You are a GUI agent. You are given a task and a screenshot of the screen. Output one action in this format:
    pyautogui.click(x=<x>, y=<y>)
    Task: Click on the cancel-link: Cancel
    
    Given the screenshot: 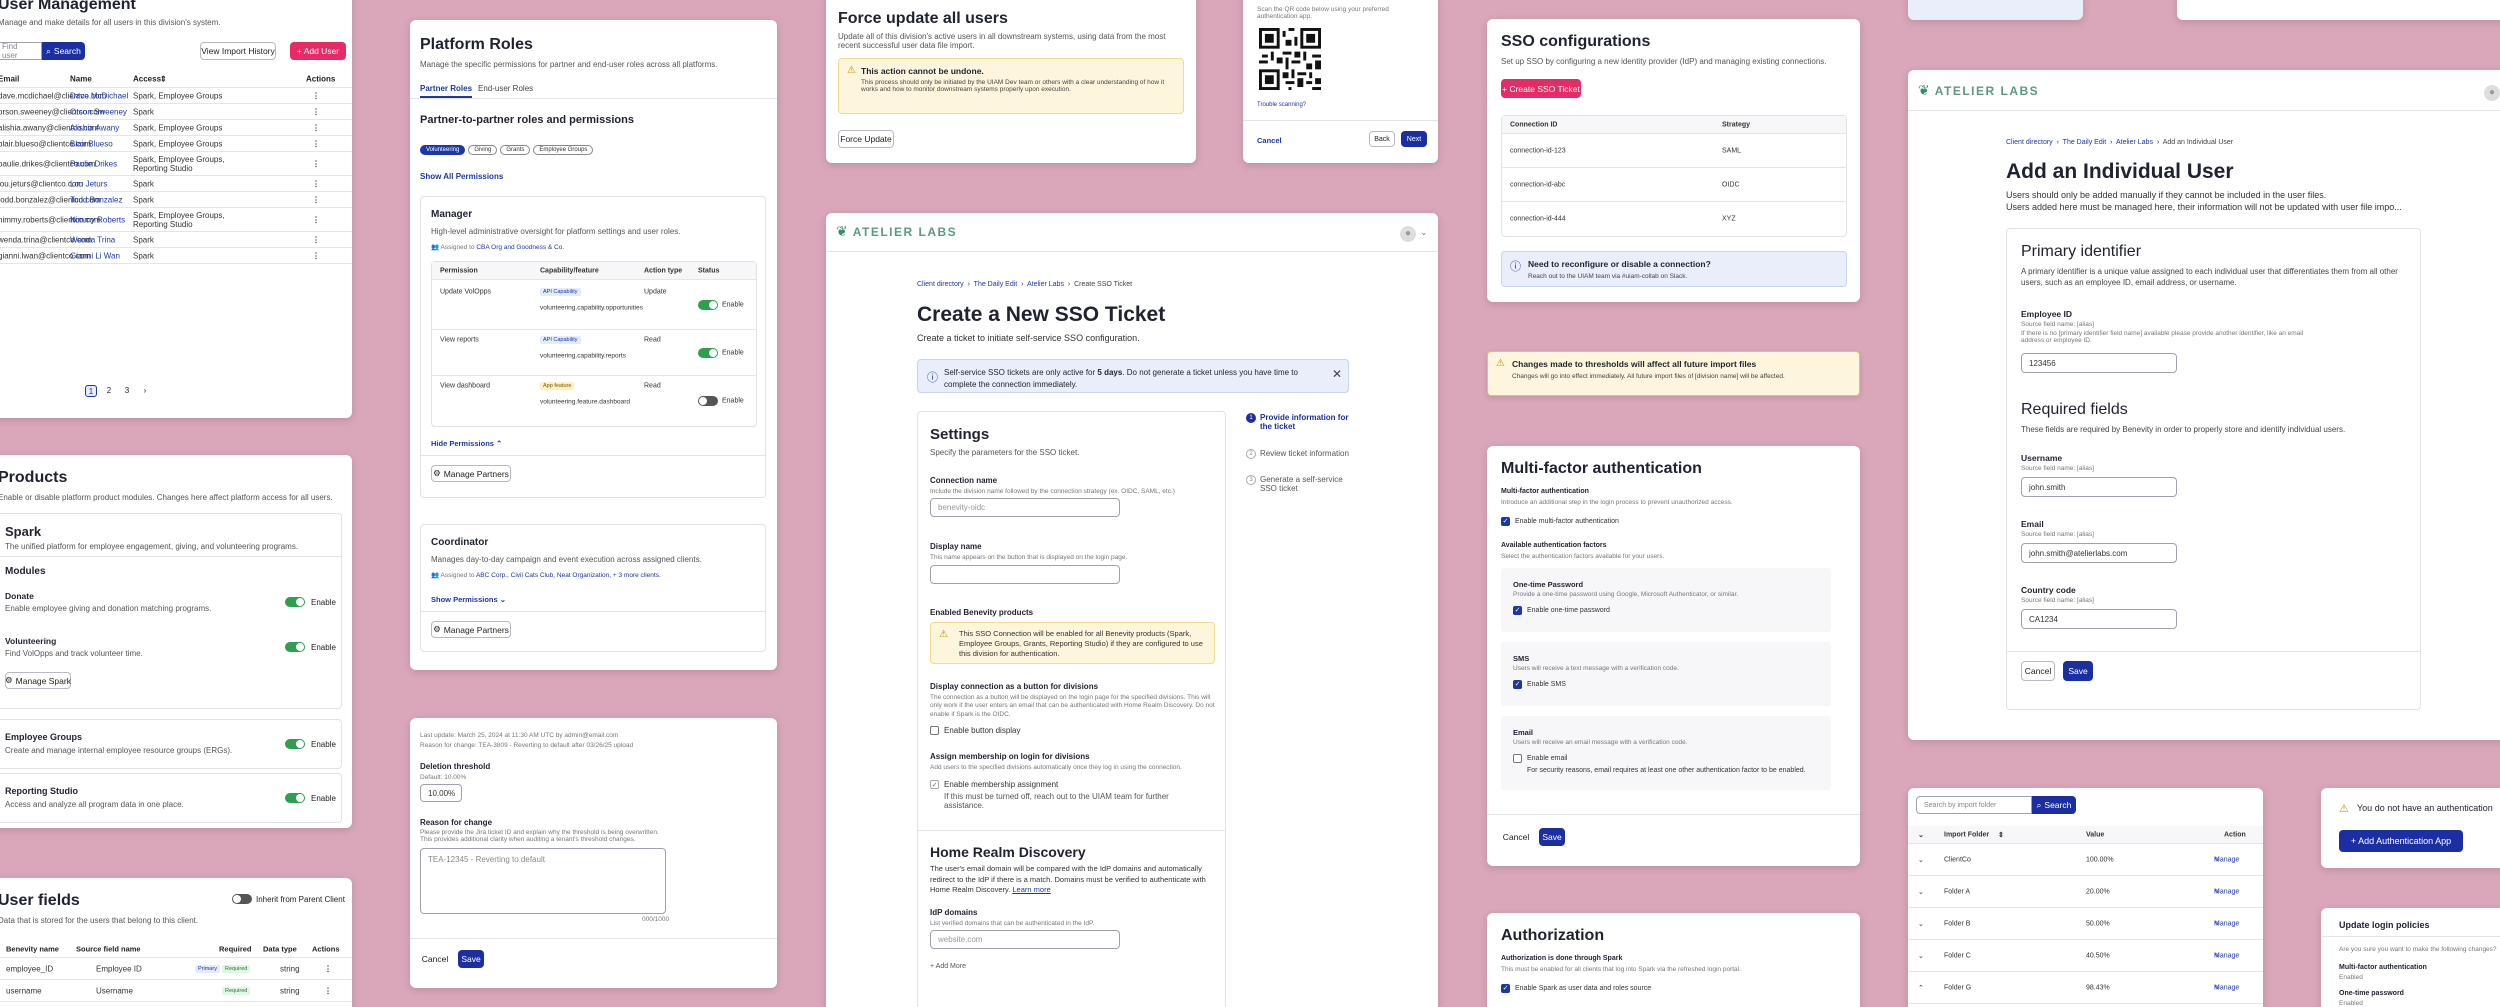 What is the action you would take?
    pyautogui.click(x=1269, y=140)
    